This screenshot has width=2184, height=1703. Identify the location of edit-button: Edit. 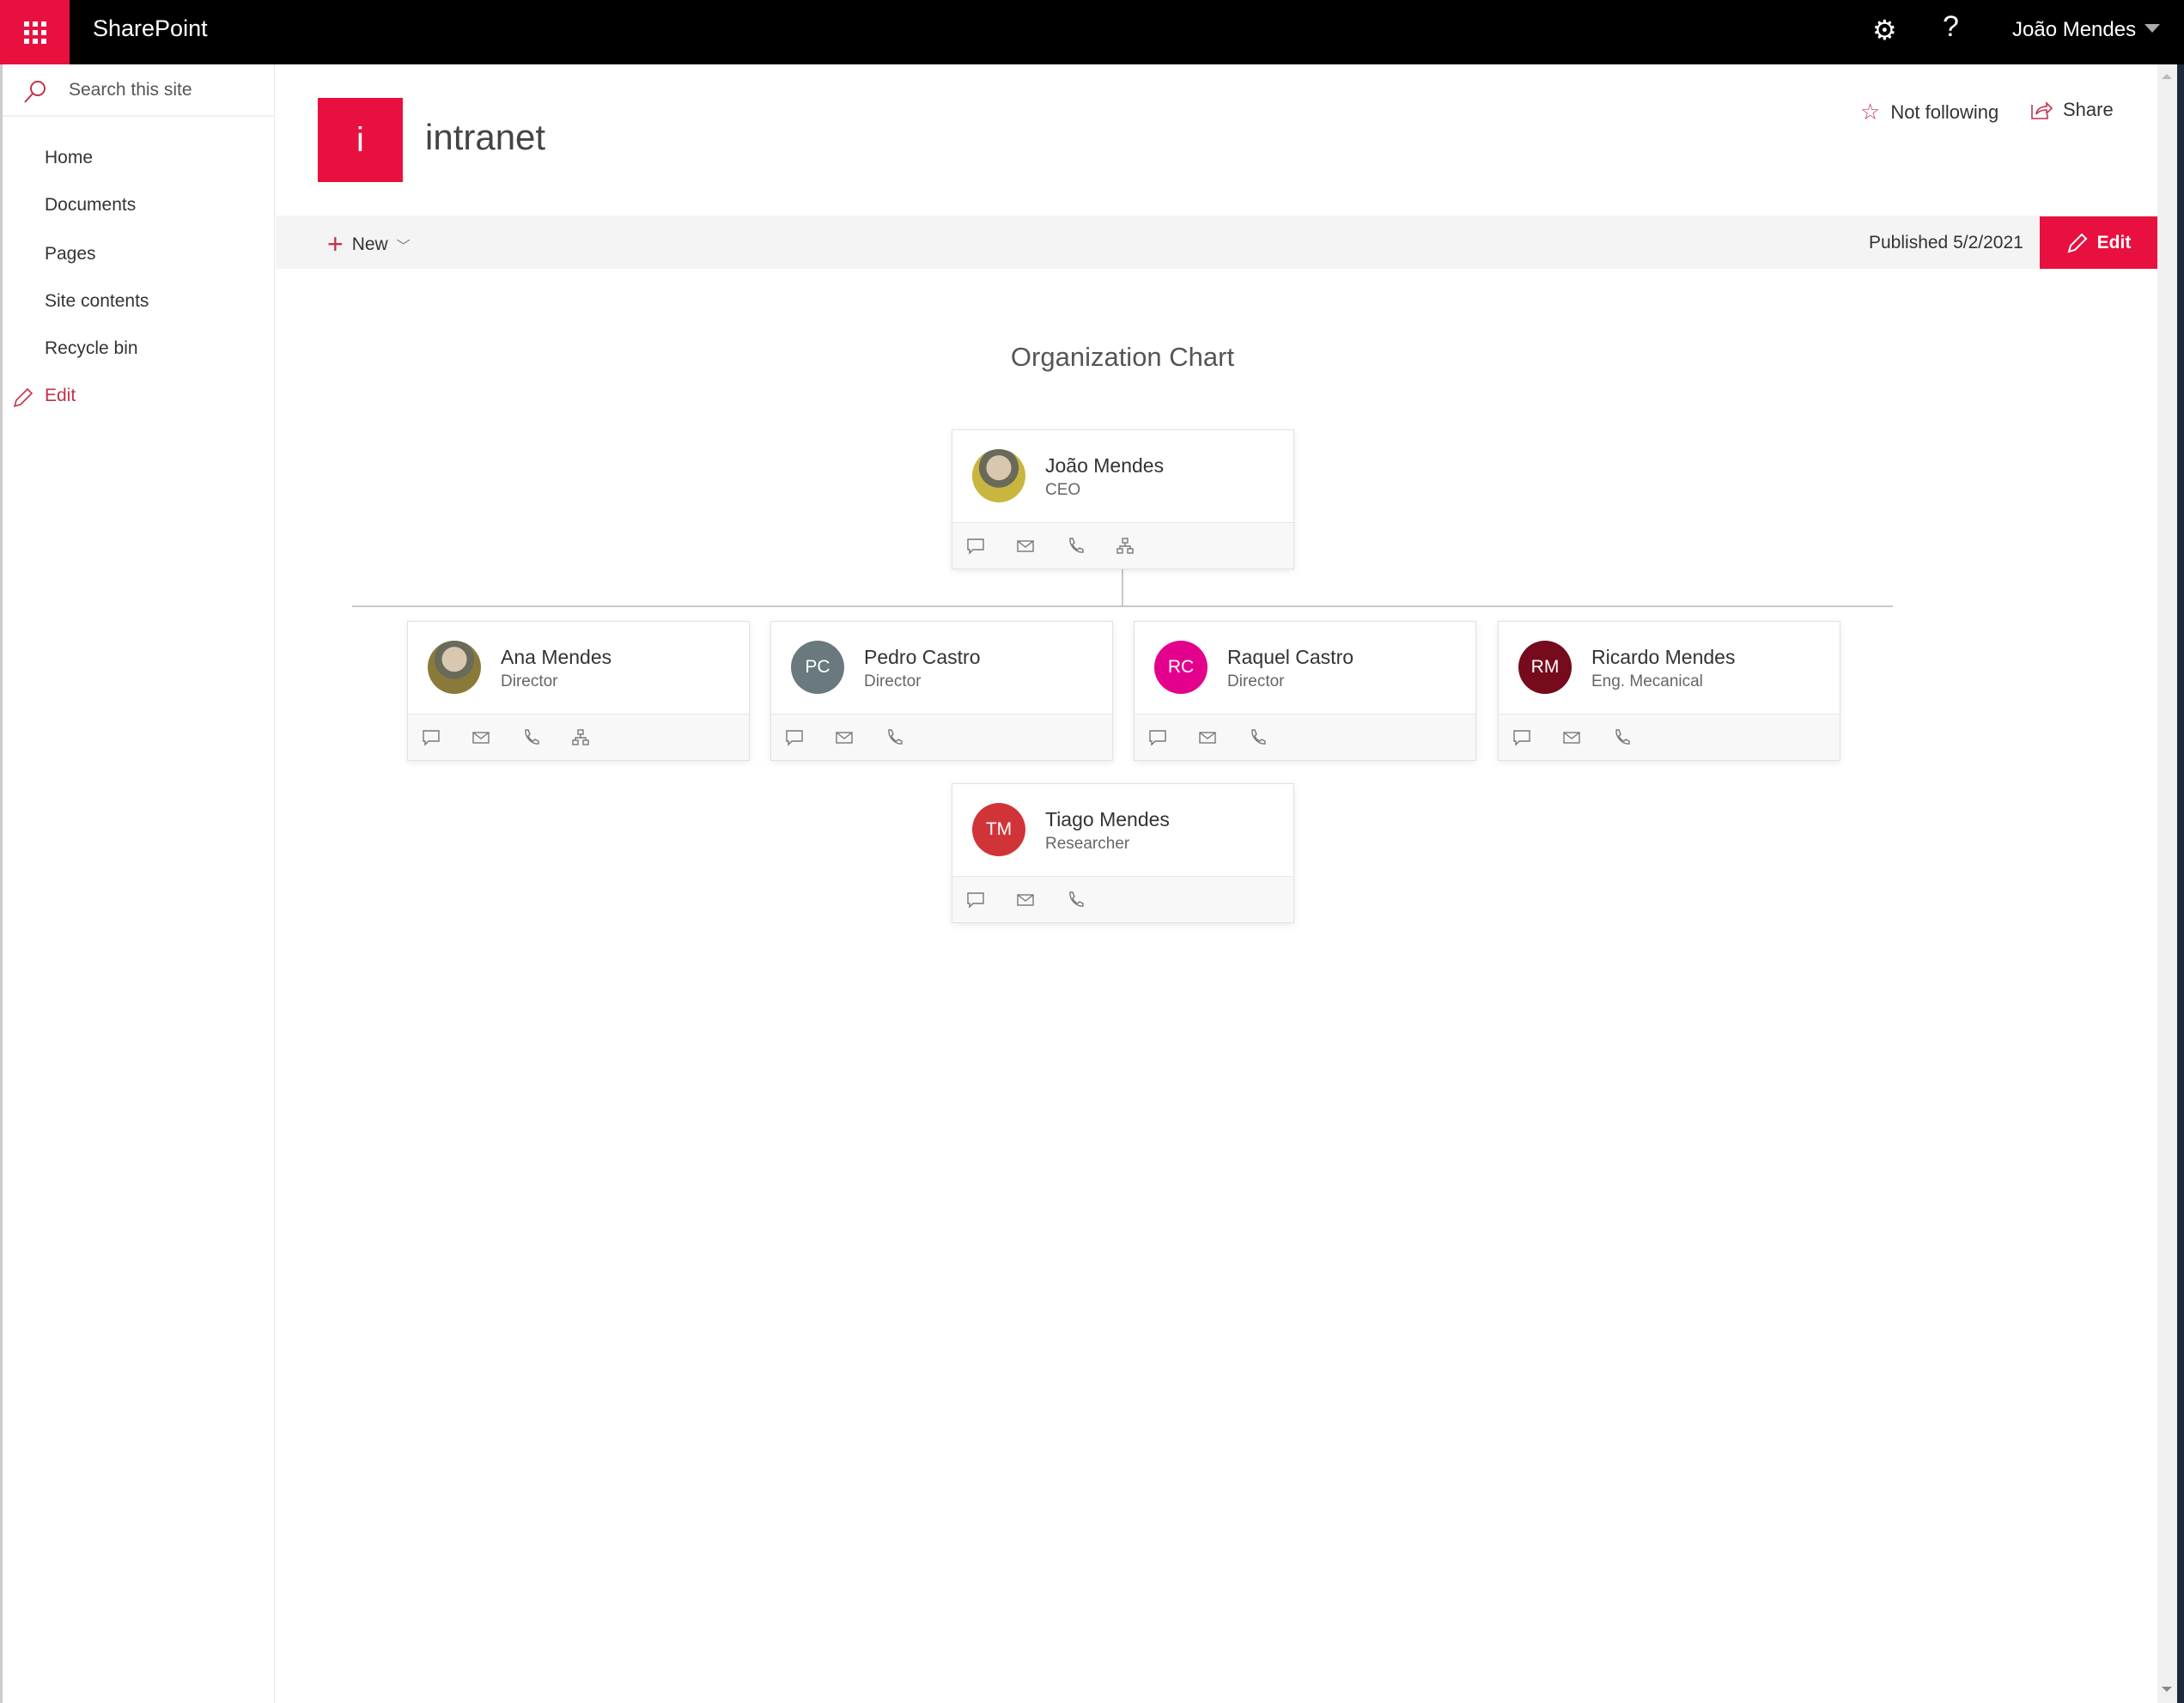
(2099, 242).